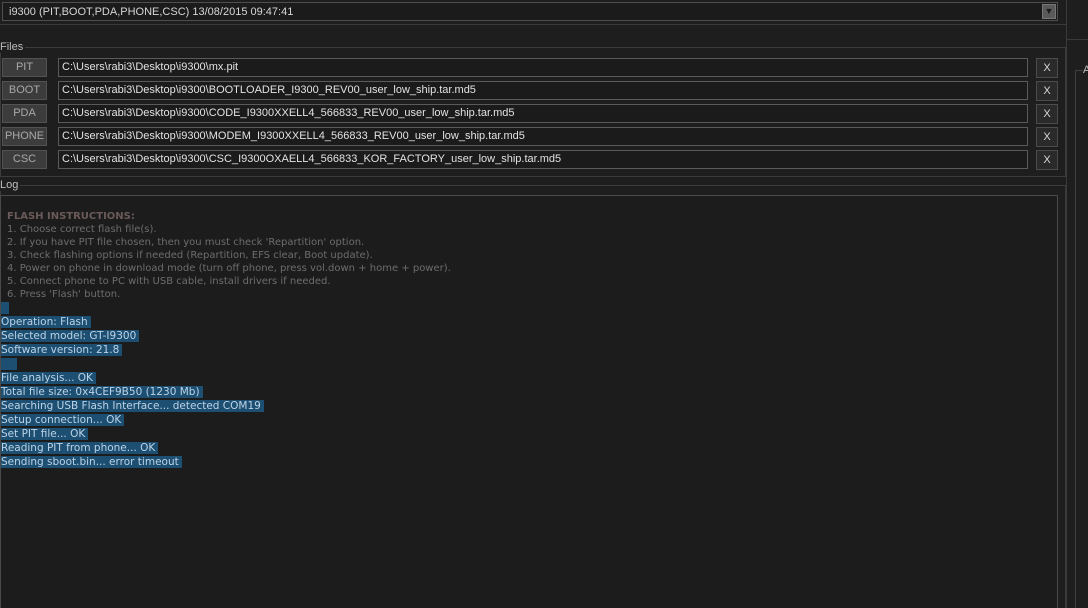  Describe the element at coordinates (521, 350) in the screenshot. I see `log-line: Software version: 21.8` at that location.